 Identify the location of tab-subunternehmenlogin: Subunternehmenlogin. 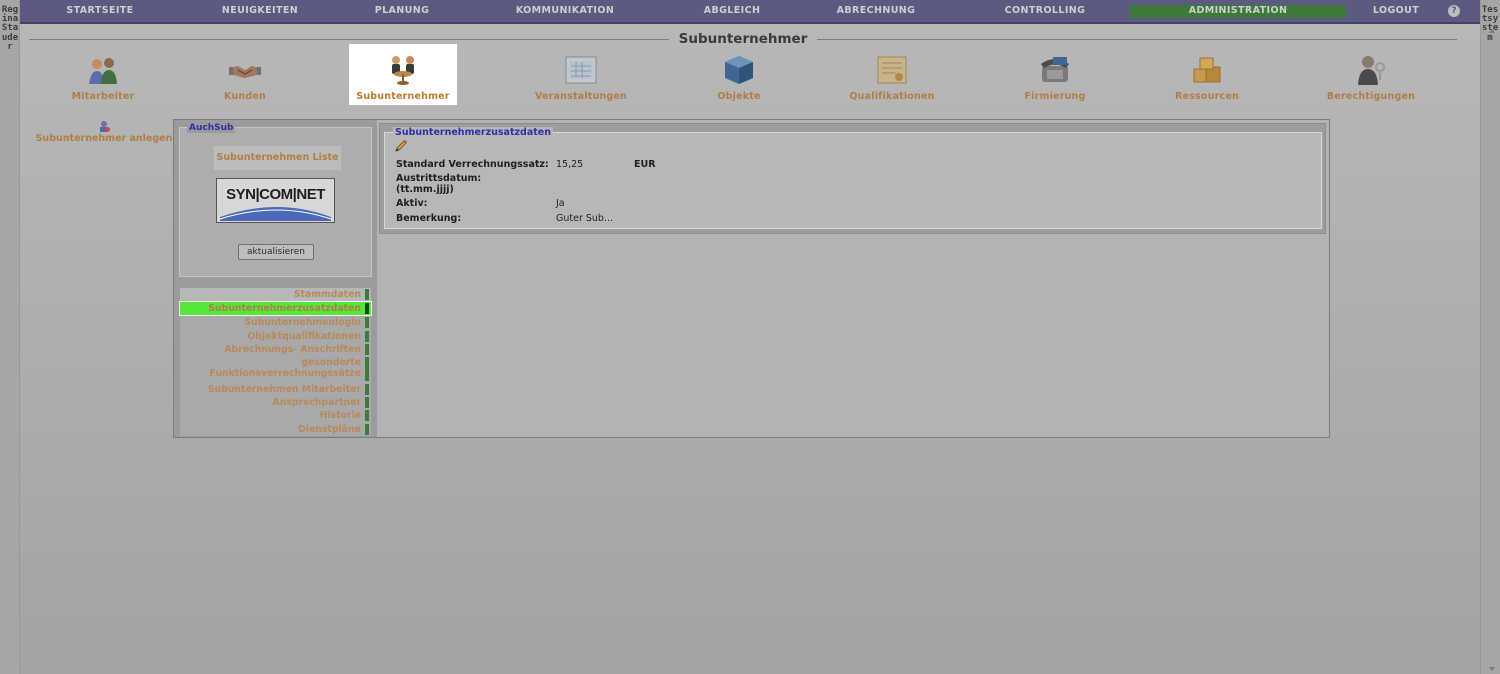
(275, 323).